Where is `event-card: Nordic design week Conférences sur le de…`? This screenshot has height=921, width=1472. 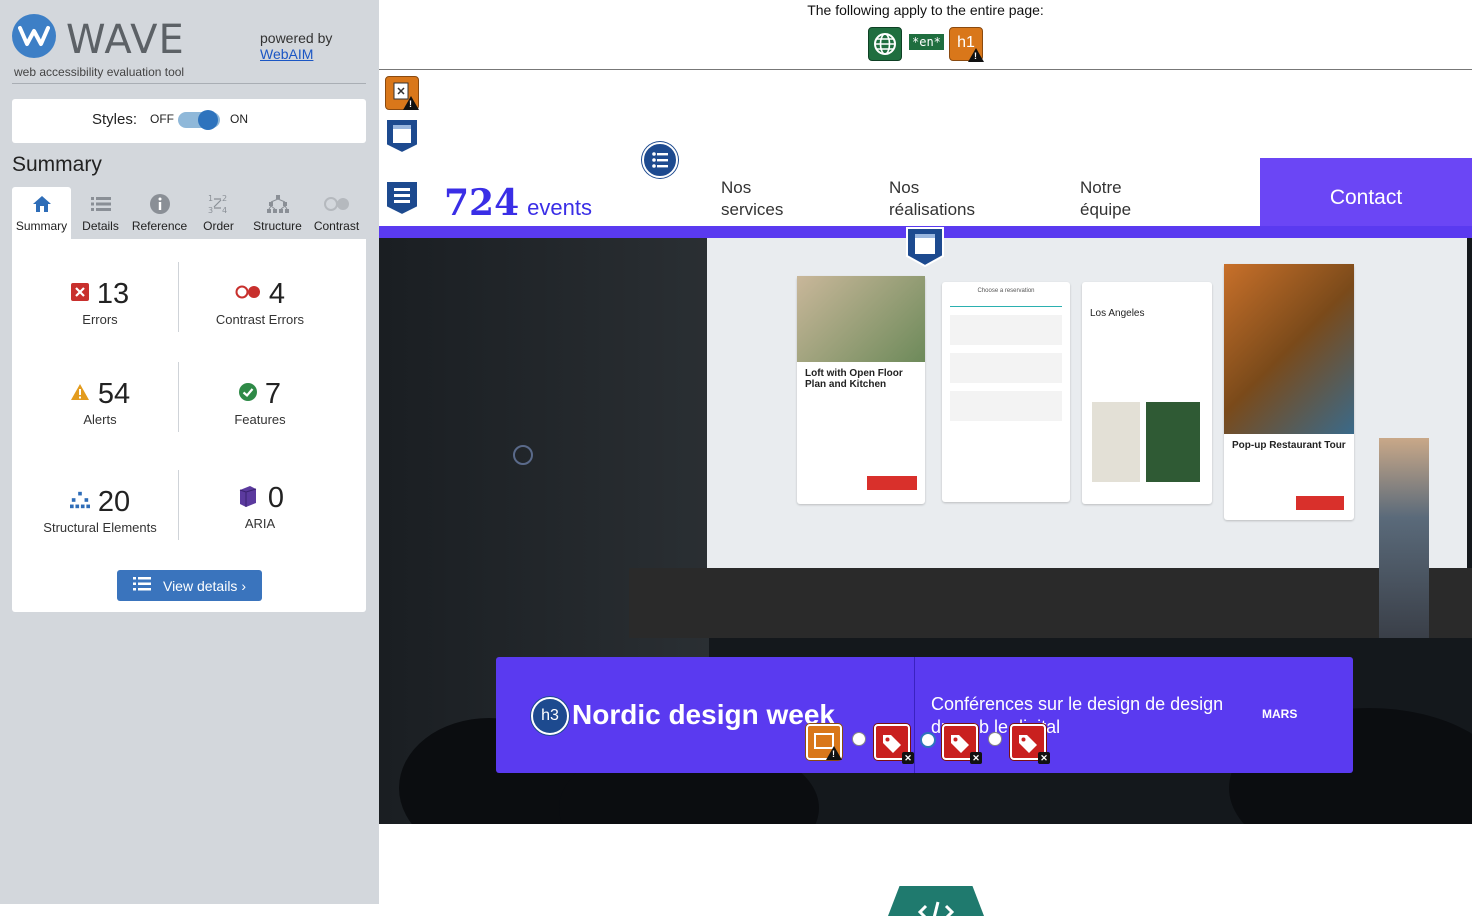 event-card: Nordic design week Conférences sur le de… is located at coordinates (924, 715).